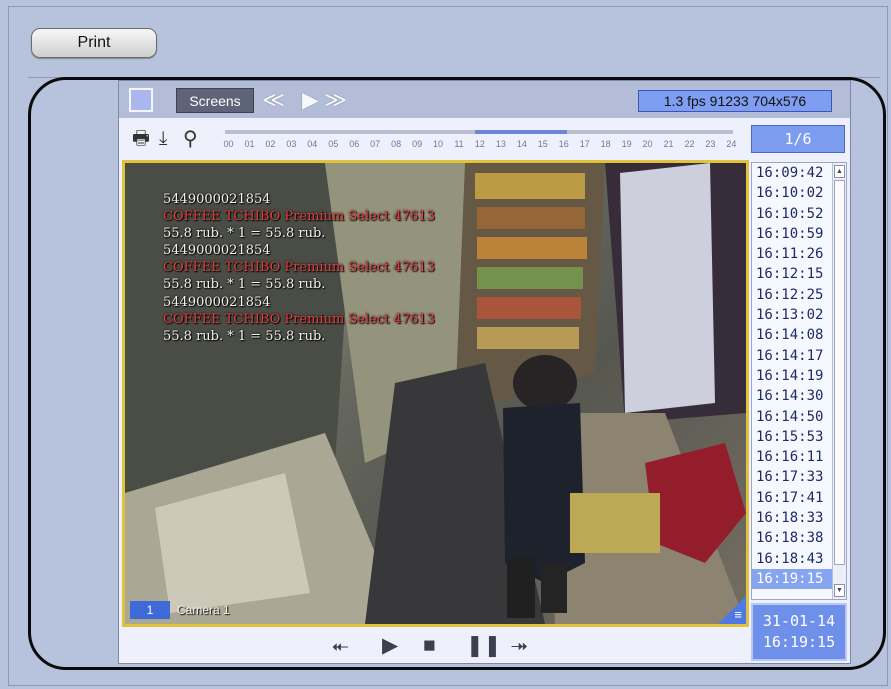  What do you see at coordinates (792, 477) in the screenshot?
I see `timestamp-item: 16:17:33` at bounding box center [792, 477].